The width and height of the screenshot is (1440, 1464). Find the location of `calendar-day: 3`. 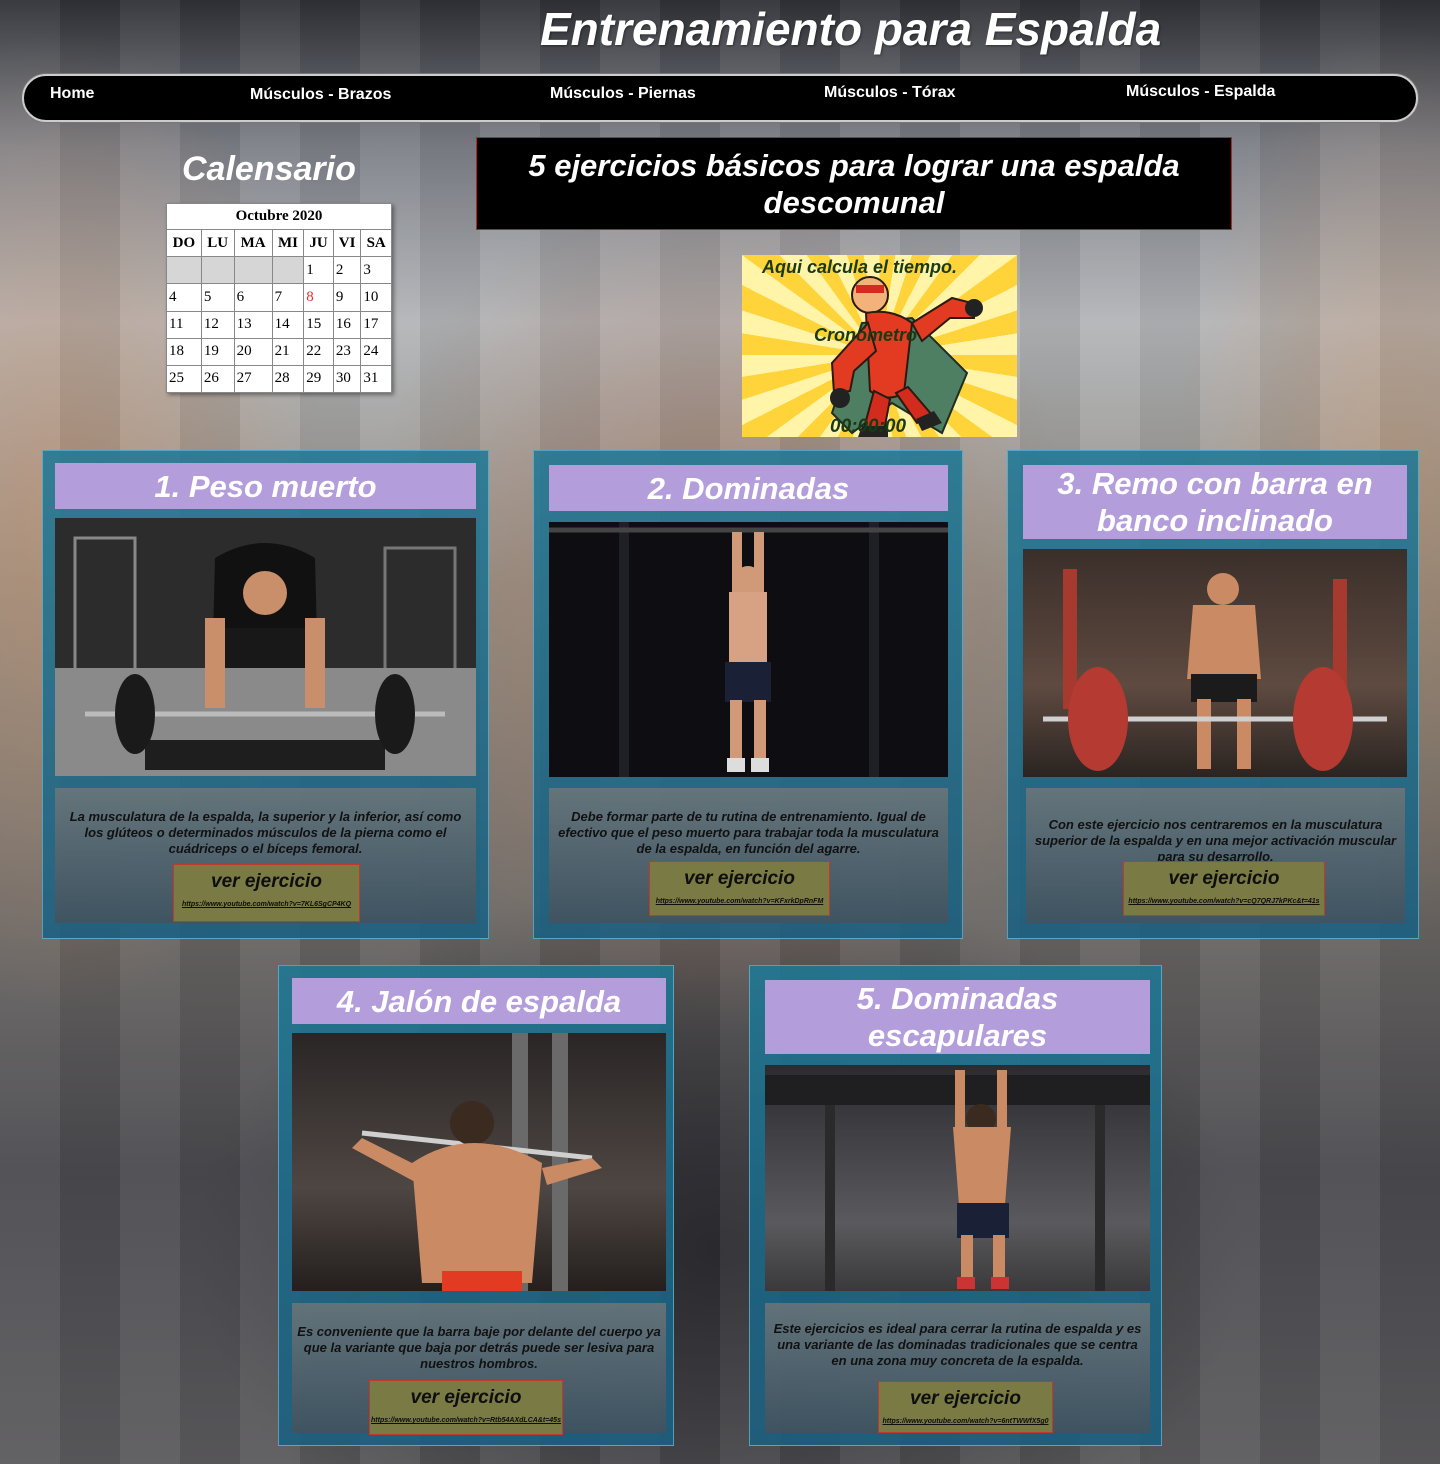

calendar-day: 3 is located at coordinates (376, 270).